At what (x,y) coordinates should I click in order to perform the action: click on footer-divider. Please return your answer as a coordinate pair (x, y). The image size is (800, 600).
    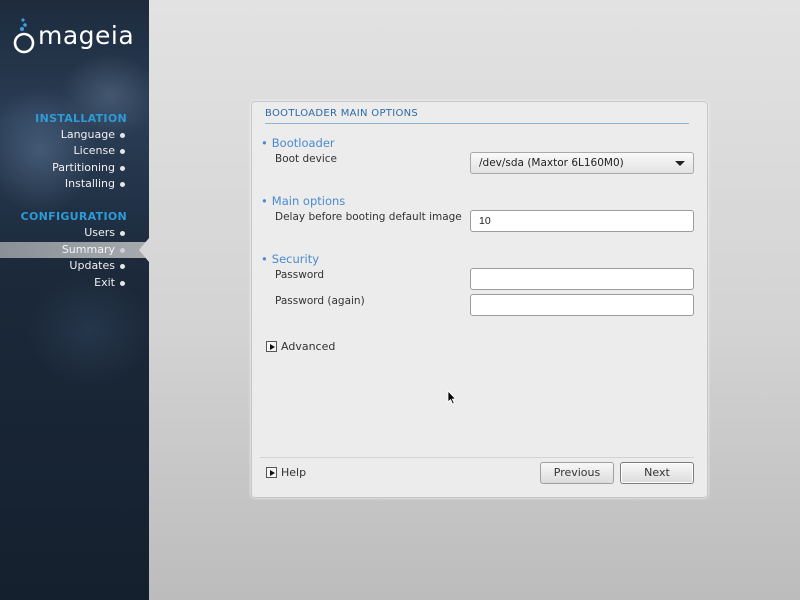
    Looking at the image, I should click on (477, 457).